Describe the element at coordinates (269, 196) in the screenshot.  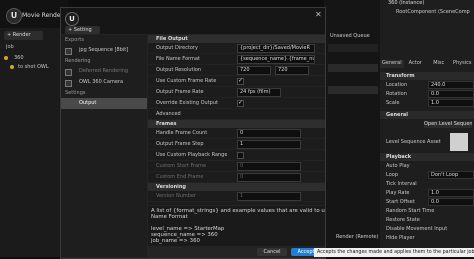
I see `version-number-field: 1` at that location.